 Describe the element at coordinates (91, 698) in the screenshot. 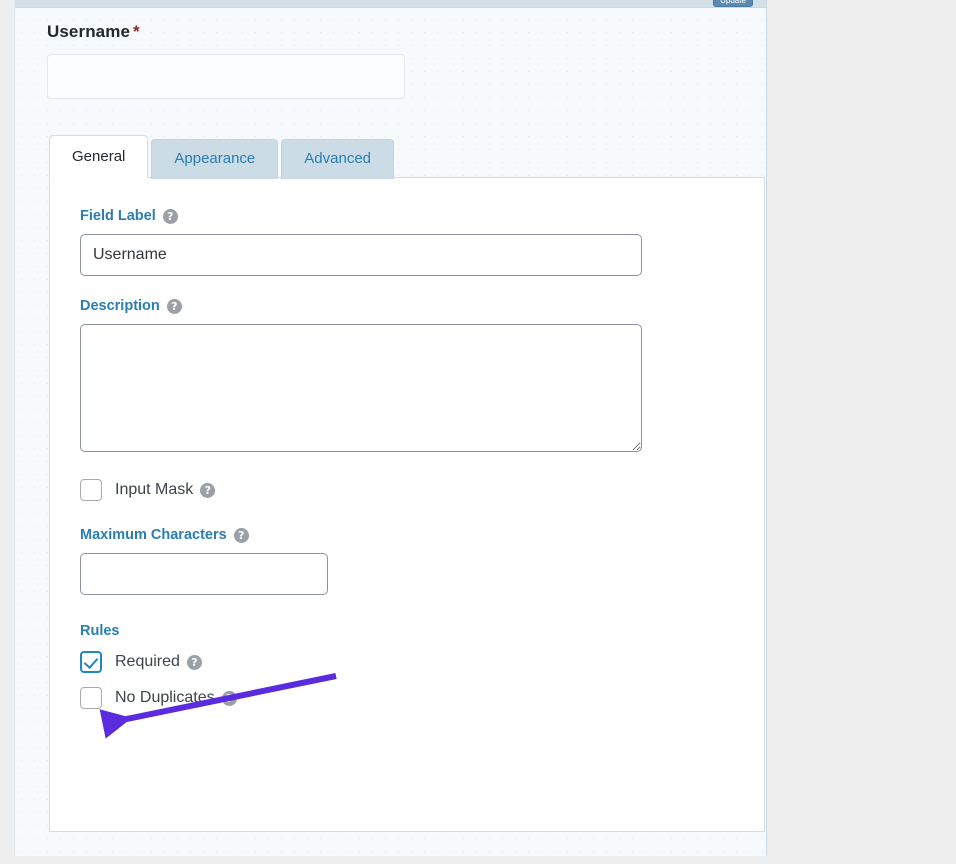

I see `no-duplicates-checkbox` at that location.